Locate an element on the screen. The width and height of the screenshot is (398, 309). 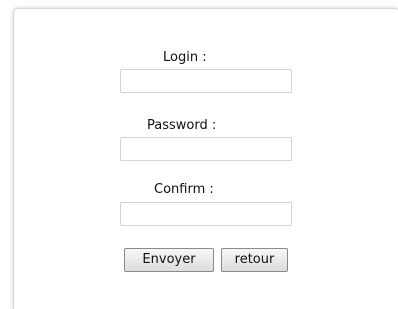
back-button: retour is located at coordinates (254, 260).